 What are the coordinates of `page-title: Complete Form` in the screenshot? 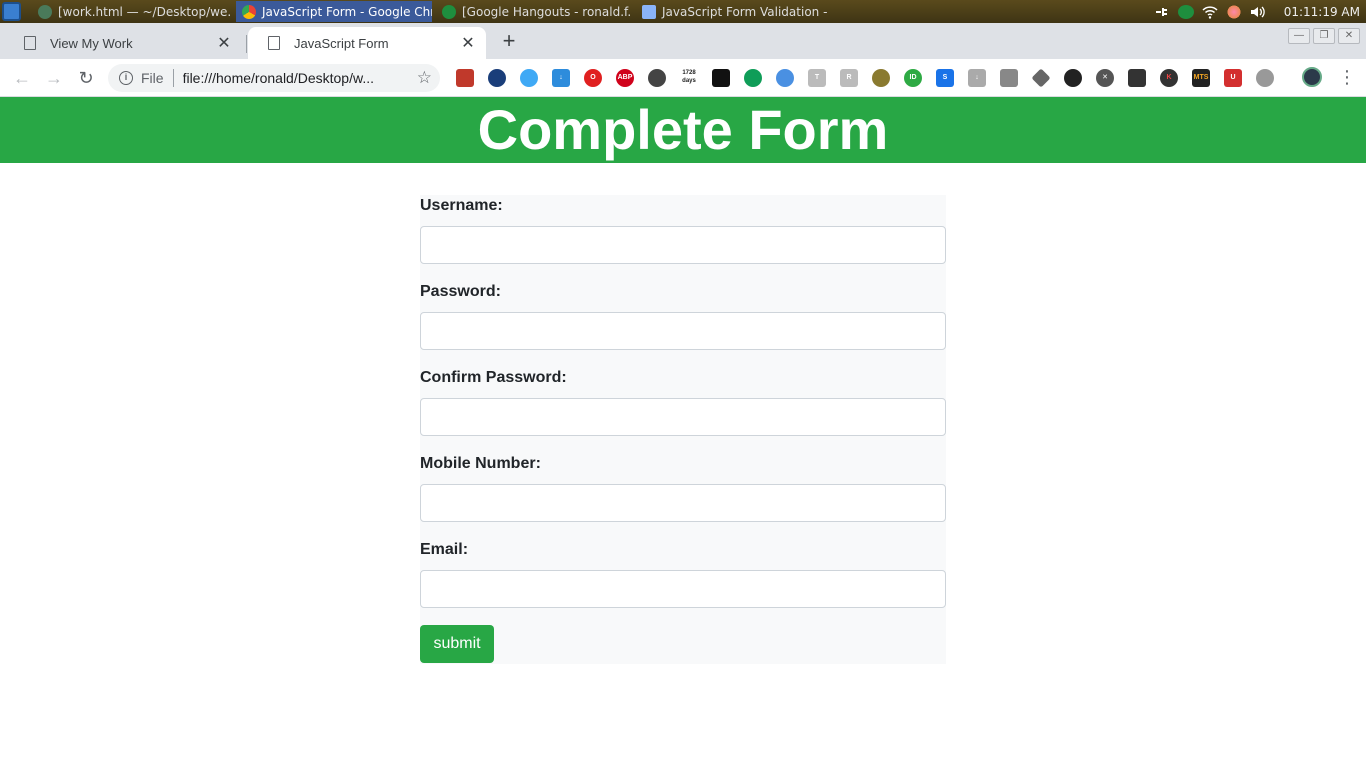 It's located at (683, 130).